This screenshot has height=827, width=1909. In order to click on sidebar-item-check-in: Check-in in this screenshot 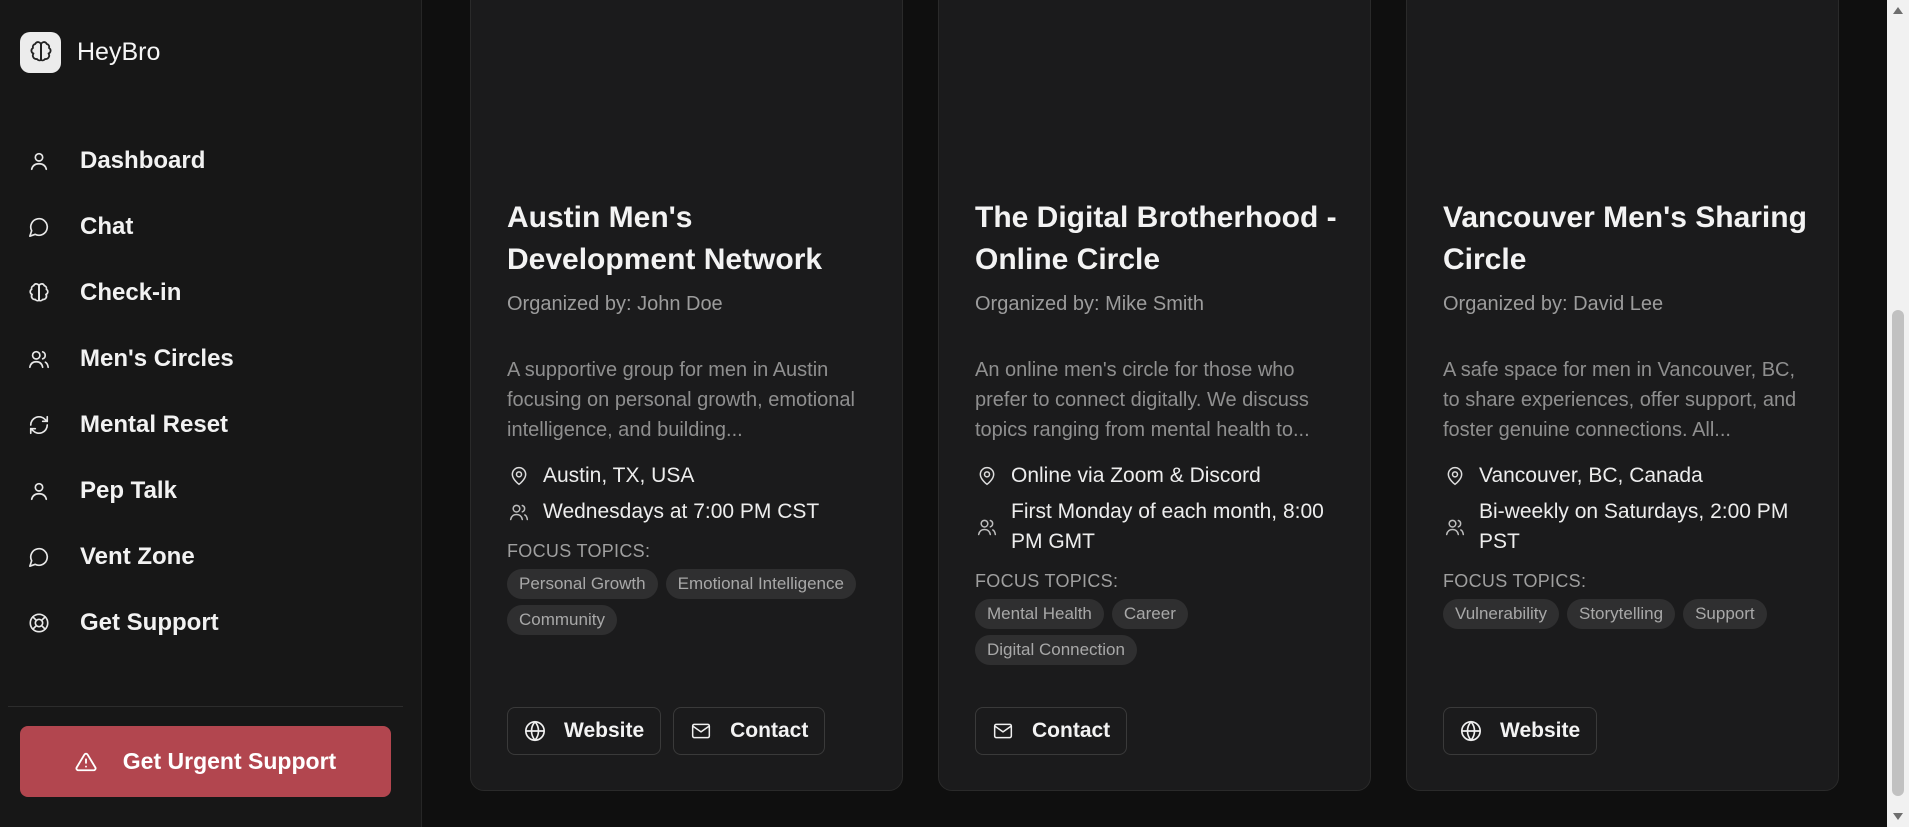, I will do `click(210, 293)`.